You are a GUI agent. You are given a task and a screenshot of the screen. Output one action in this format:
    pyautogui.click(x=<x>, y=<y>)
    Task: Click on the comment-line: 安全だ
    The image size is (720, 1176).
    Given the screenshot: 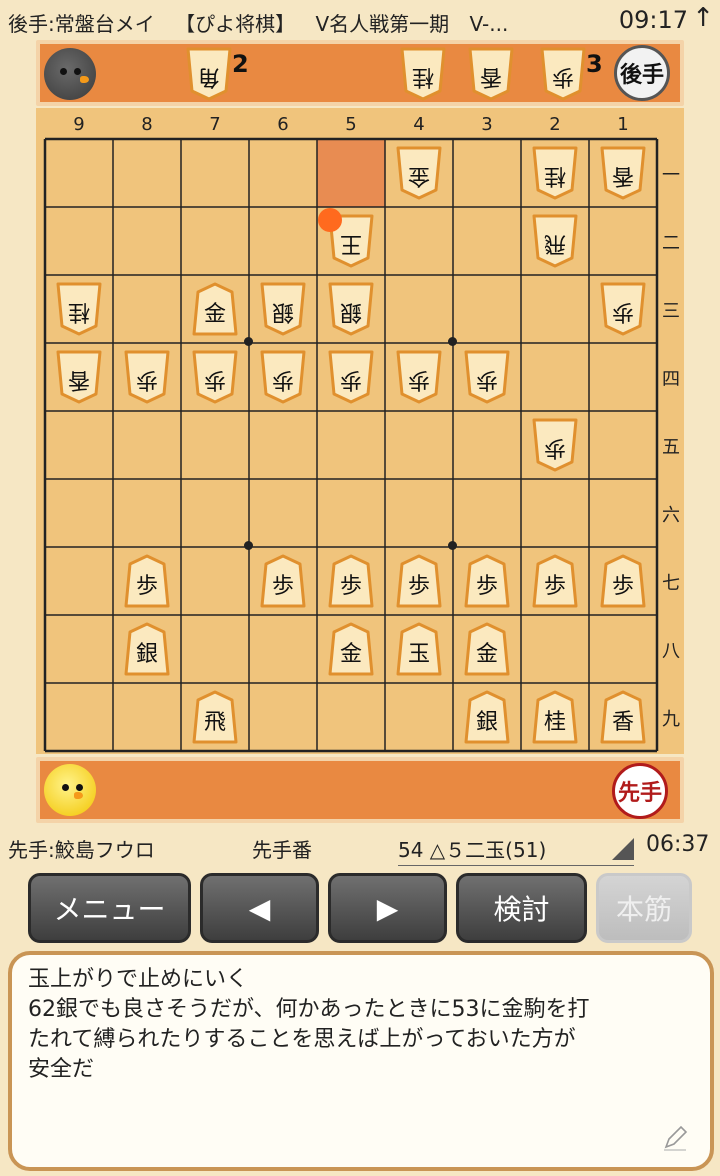 What is the action you would take?
    pyautogui.click(x=61, y=1069)
    